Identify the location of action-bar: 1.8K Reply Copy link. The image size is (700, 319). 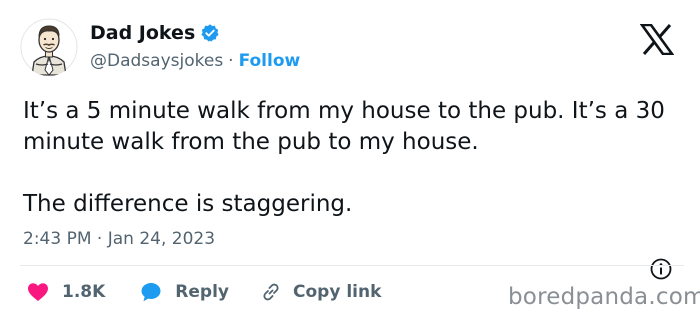
(203, 292).